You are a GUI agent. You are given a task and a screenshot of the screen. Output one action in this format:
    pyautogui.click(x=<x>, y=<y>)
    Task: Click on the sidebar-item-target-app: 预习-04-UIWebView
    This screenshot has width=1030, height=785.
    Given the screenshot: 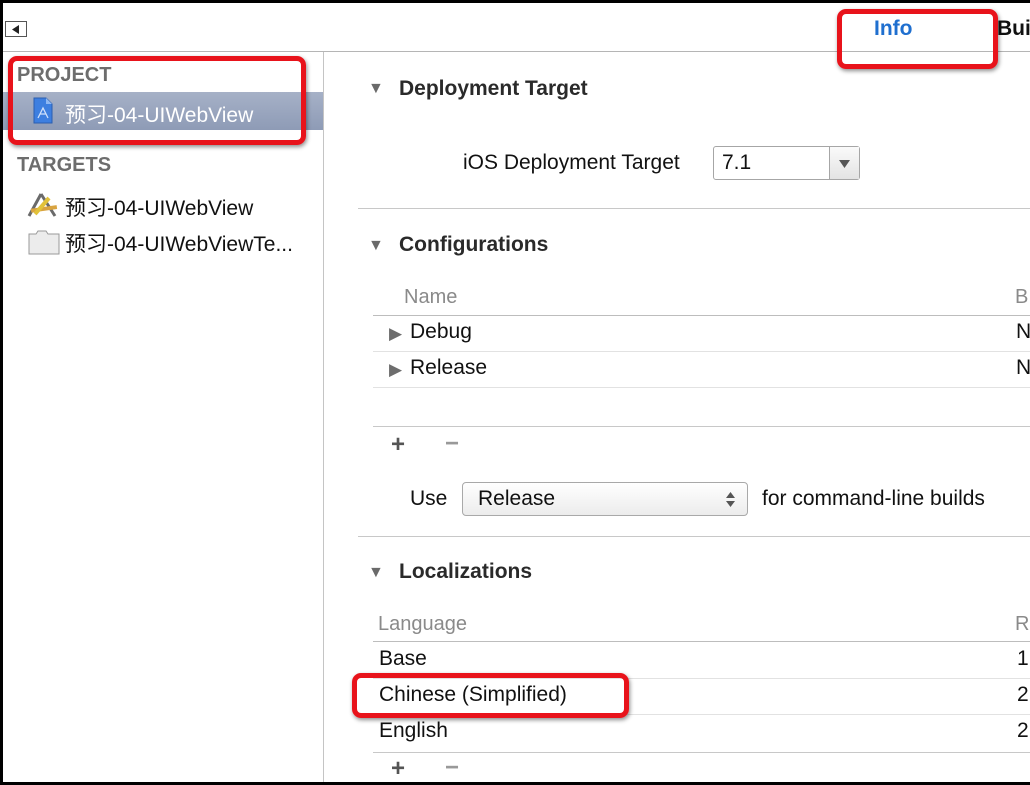 What is the action you would take?
    pyautogui.click(x=163, y=205)
    